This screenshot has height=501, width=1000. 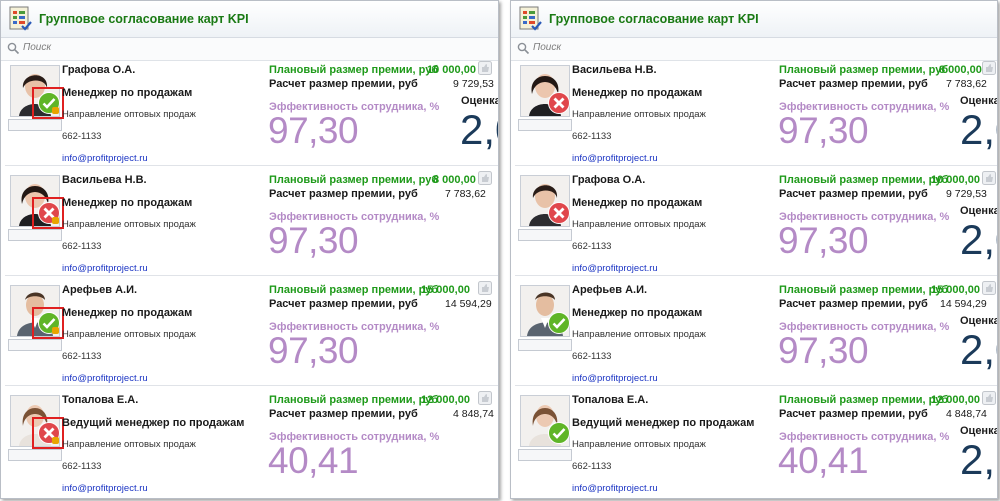 What do you see at coordinates (100, 400) in the screenshot?
I see `employee-name: Топалова Е.А.` at bounding box center [100, 400].